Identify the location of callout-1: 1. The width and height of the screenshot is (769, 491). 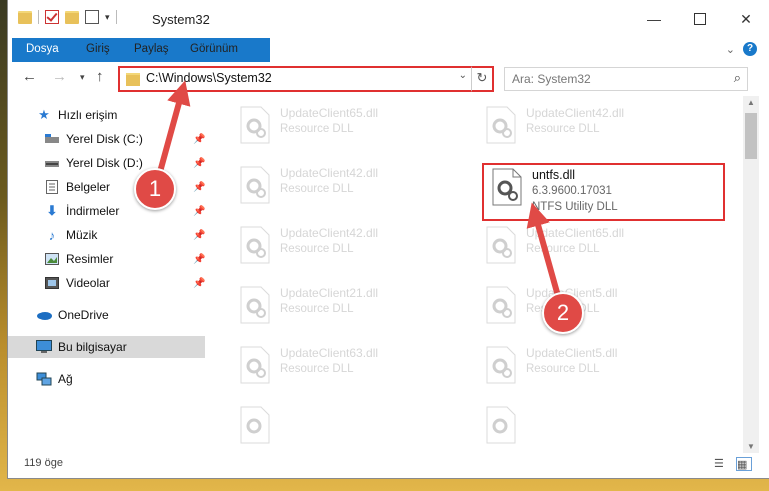
(155, 189).